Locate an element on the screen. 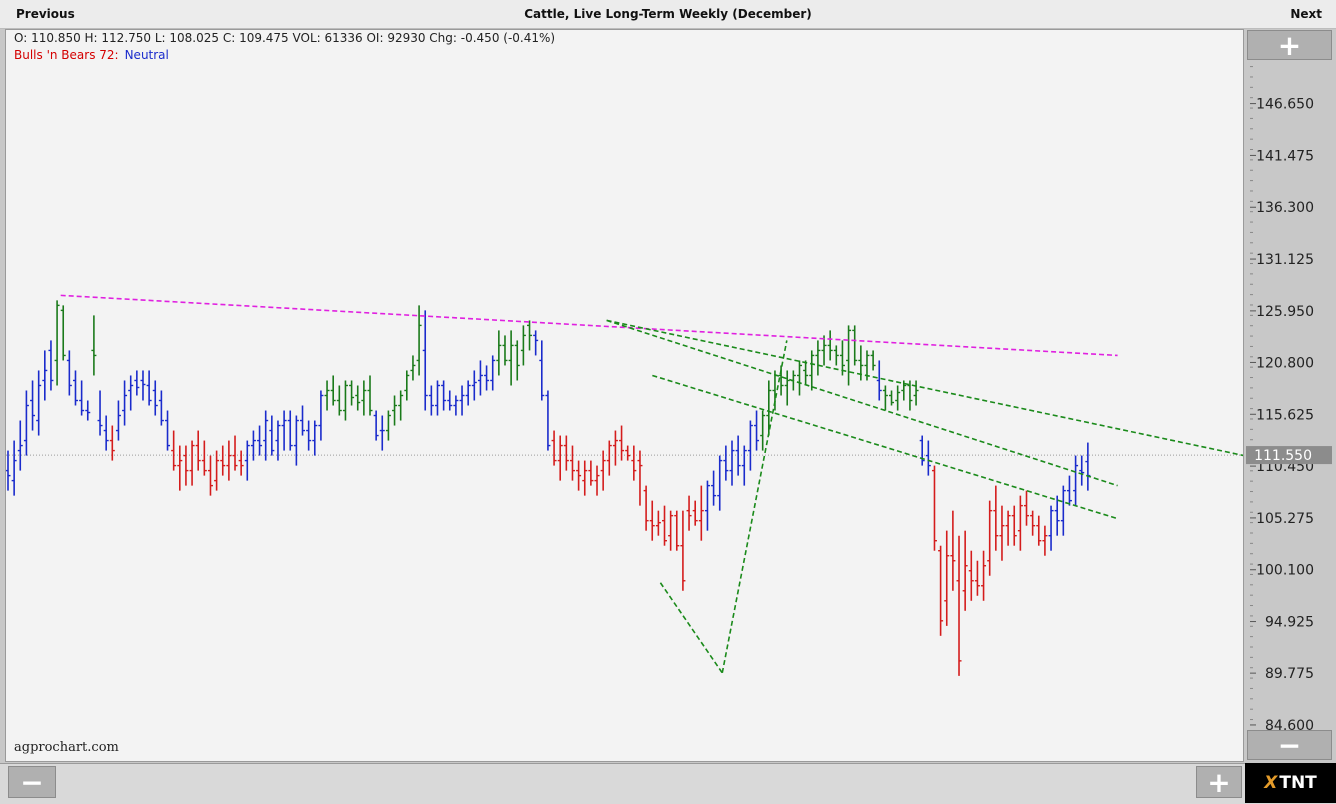 The width and height of the screenshot is (1336, 804). indicator-label: Bulls 'n Bears 72: is located at coordinates (66, 55).